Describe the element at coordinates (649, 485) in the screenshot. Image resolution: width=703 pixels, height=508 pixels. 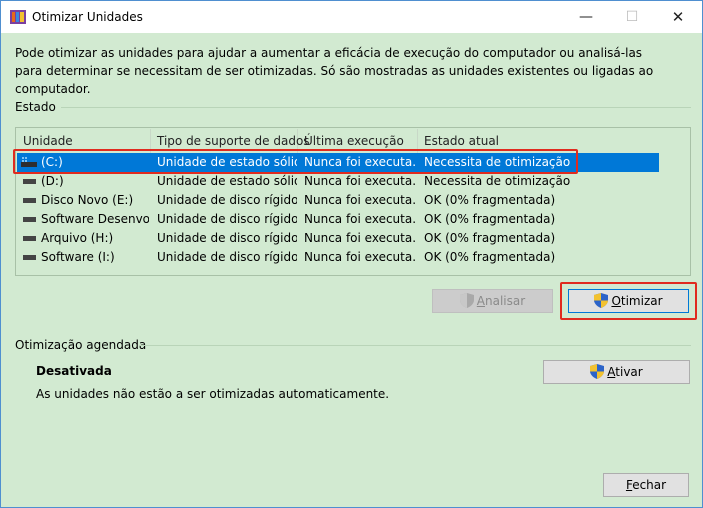
I see `close-label: echar` at that location.